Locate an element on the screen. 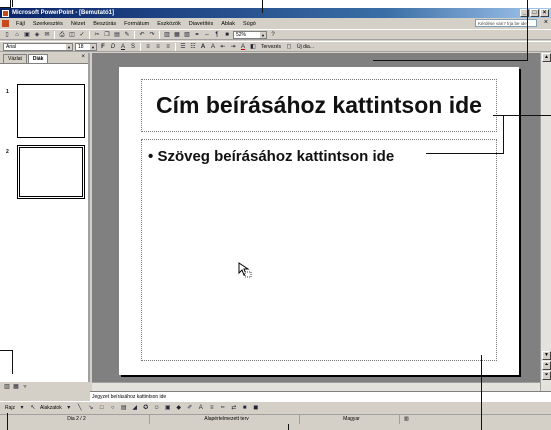 This screenshot has height=430, width=551. normal-view-icon: ▥ is located at coordinates (7, 387).